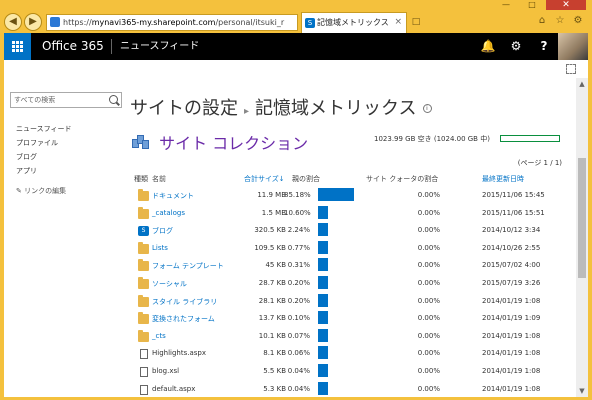  Describe the element at coordinates (66, 100) in the screenshot. I see `search-input: すべての検索` at that location.